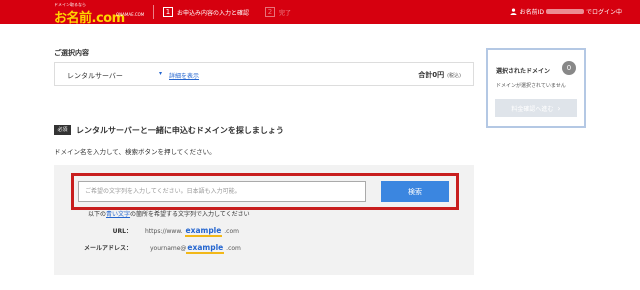  I want to click on hint-blue-text: 青い文字, so click(118, 214).